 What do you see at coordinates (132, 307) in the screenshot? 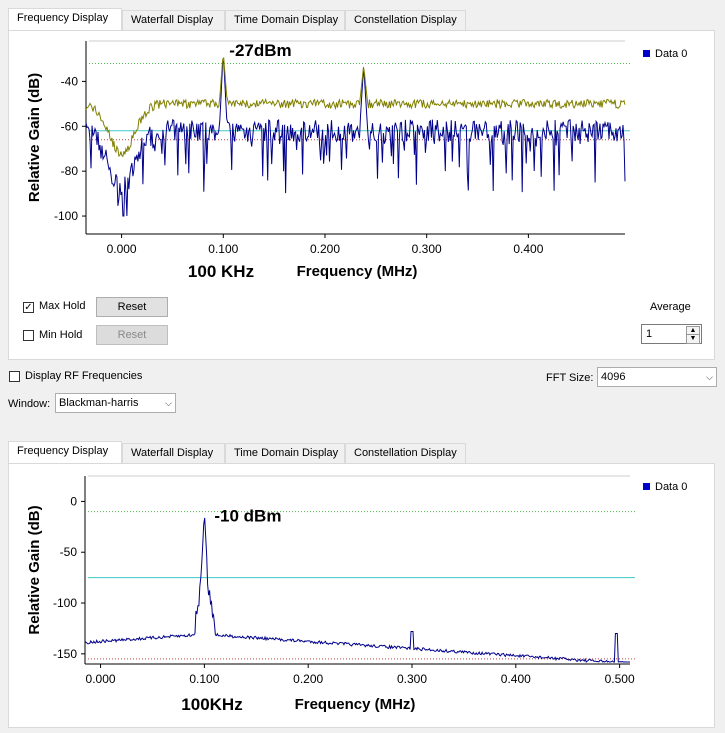
I see `max-hold-reset-button: Reset` at bounding box center [132, 307].